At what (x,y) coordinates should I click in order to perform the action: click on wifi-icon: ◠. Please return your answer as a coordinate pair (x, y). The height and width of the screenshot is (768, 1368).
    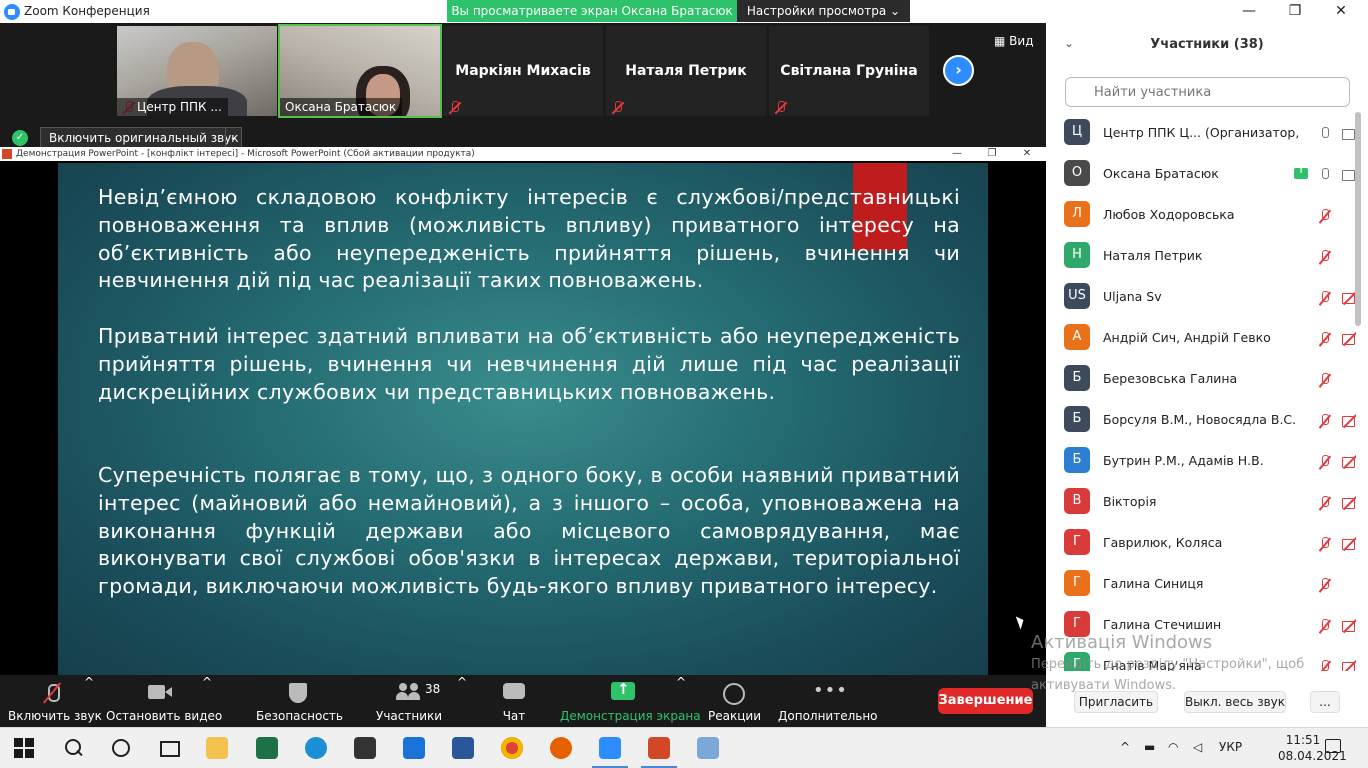
    Looking at the image, I should click on (1173, 754).